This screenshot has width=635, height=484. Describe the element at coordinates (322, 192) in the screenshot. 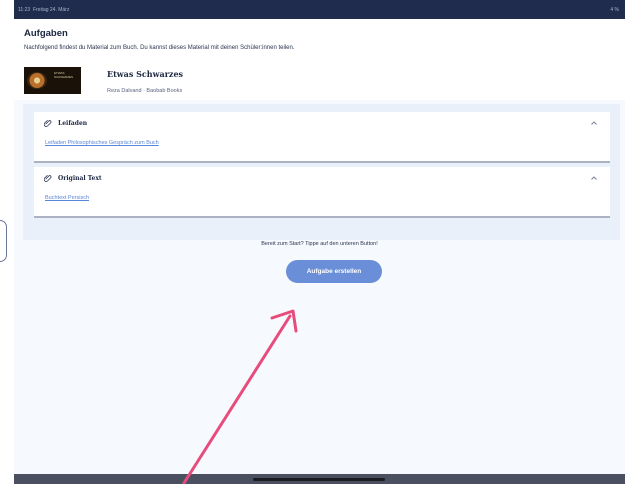

I see `material-card-original-text: Original Text Buchtext Persisch` at that location.